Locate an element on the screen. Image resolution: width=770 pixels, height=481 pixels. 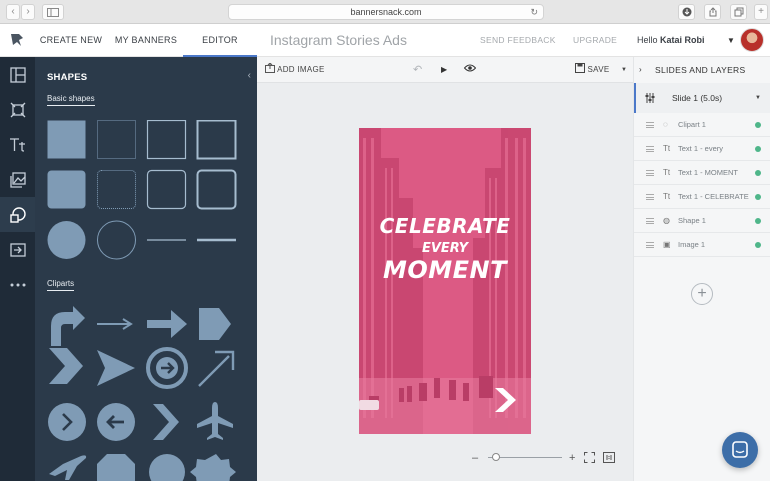
layer-row: ◌ Clipart 1 is located at coordinates (702, 125).